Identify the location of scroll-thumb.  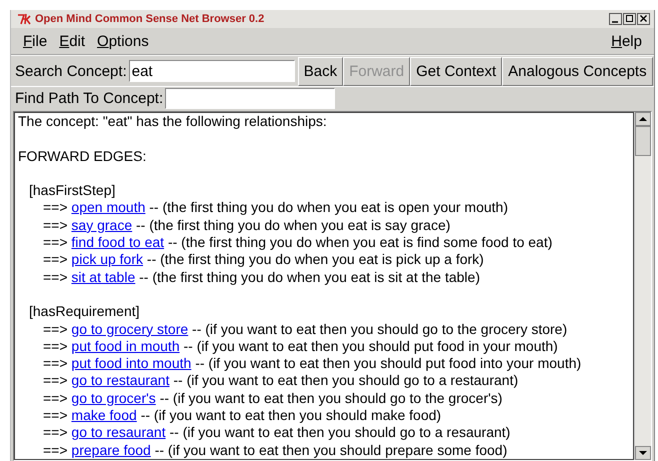
(643, 141).